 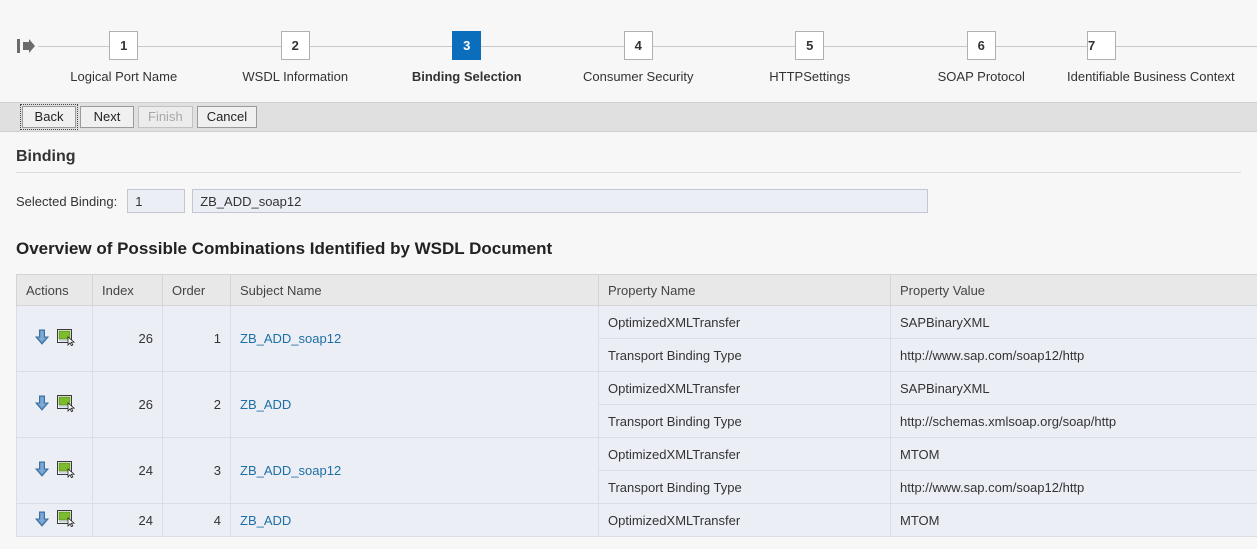 I want to click on column-header-subject-name: Subject Name, so click(x=414, y=290).